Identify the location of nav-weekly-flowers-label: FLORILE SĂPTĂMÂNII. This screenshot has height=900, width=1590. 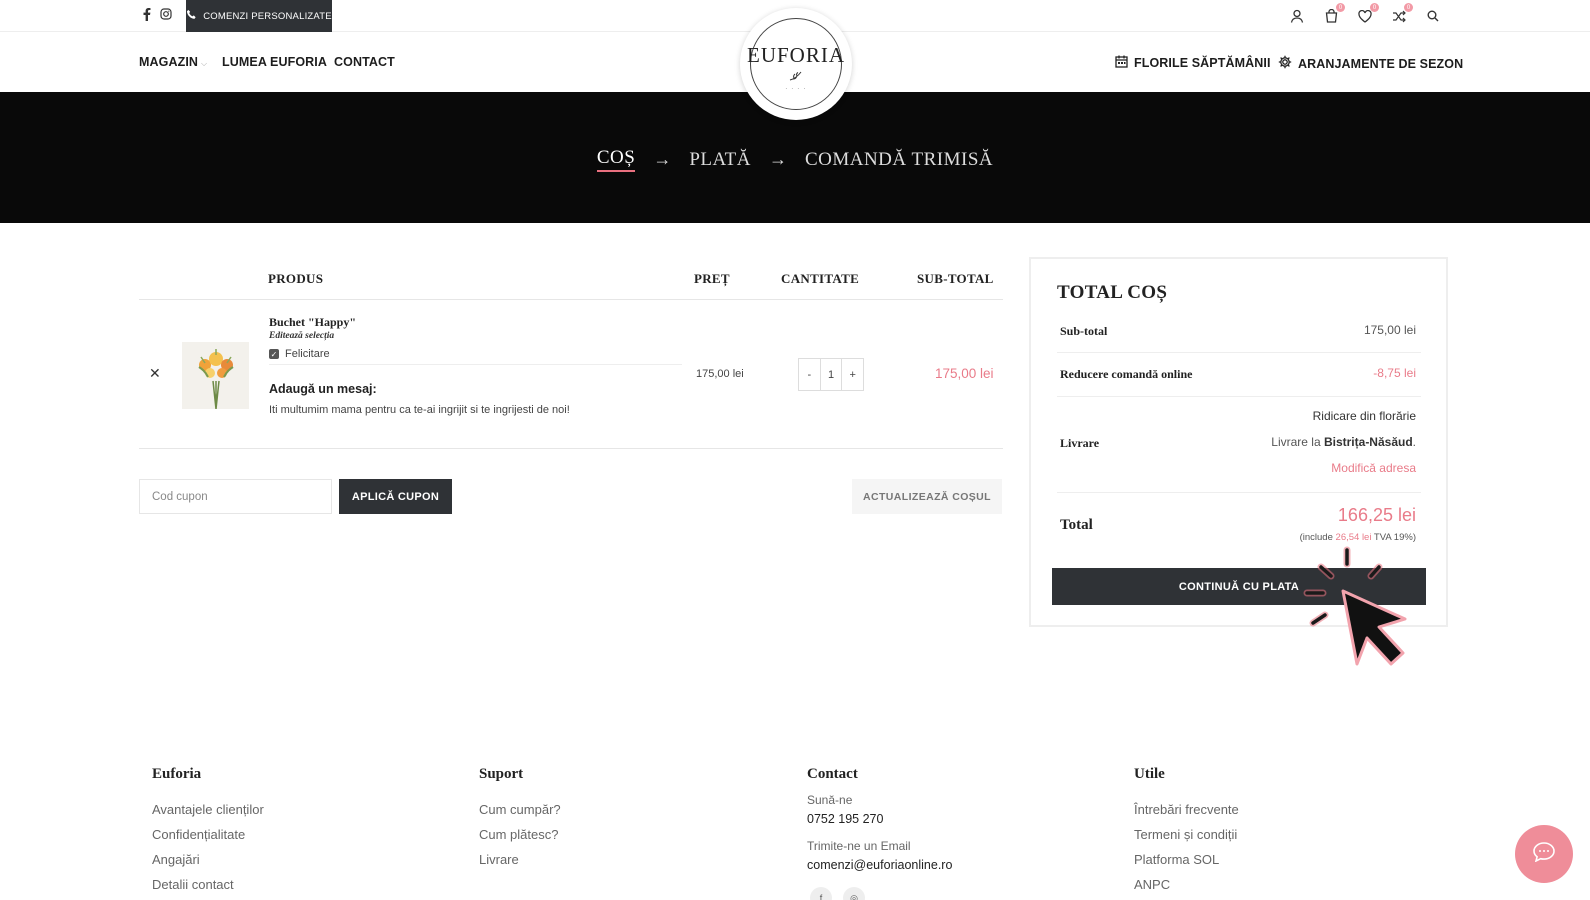
(1202, 63).